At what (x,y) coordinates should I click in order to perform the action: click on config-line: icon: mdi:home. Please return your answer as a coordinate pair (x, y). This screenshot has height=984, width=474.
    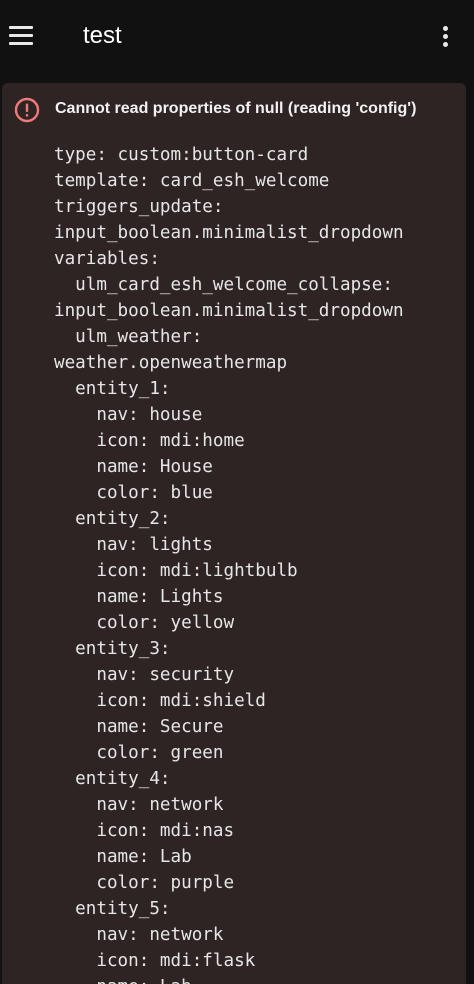
    Looking at the image, I should click on (149, 441).